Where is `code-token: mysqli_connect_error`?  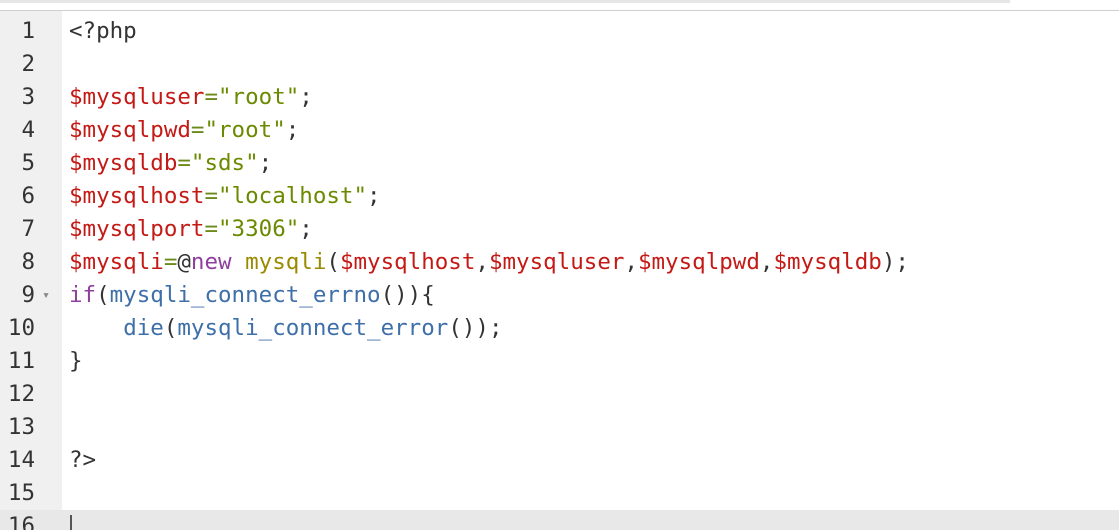 code-token: mysqli_connect_error is located at coordinates (313, 328).